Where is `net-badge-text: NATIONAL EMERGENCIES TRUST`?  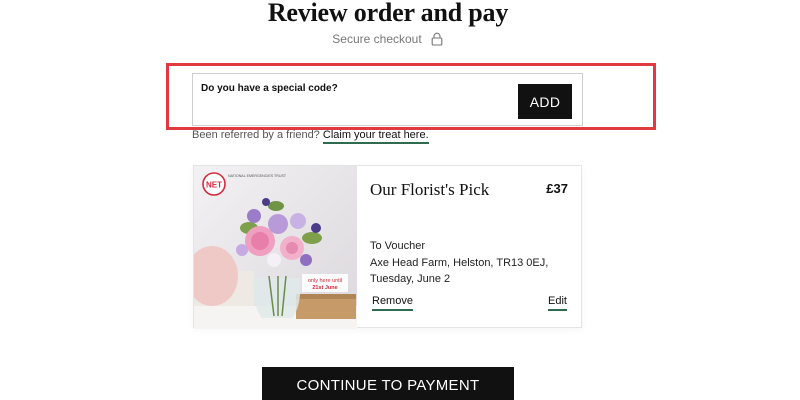
net-badge-text: NATIONAL EMERGENCIES TRUST is located at coordinates (257, 176).